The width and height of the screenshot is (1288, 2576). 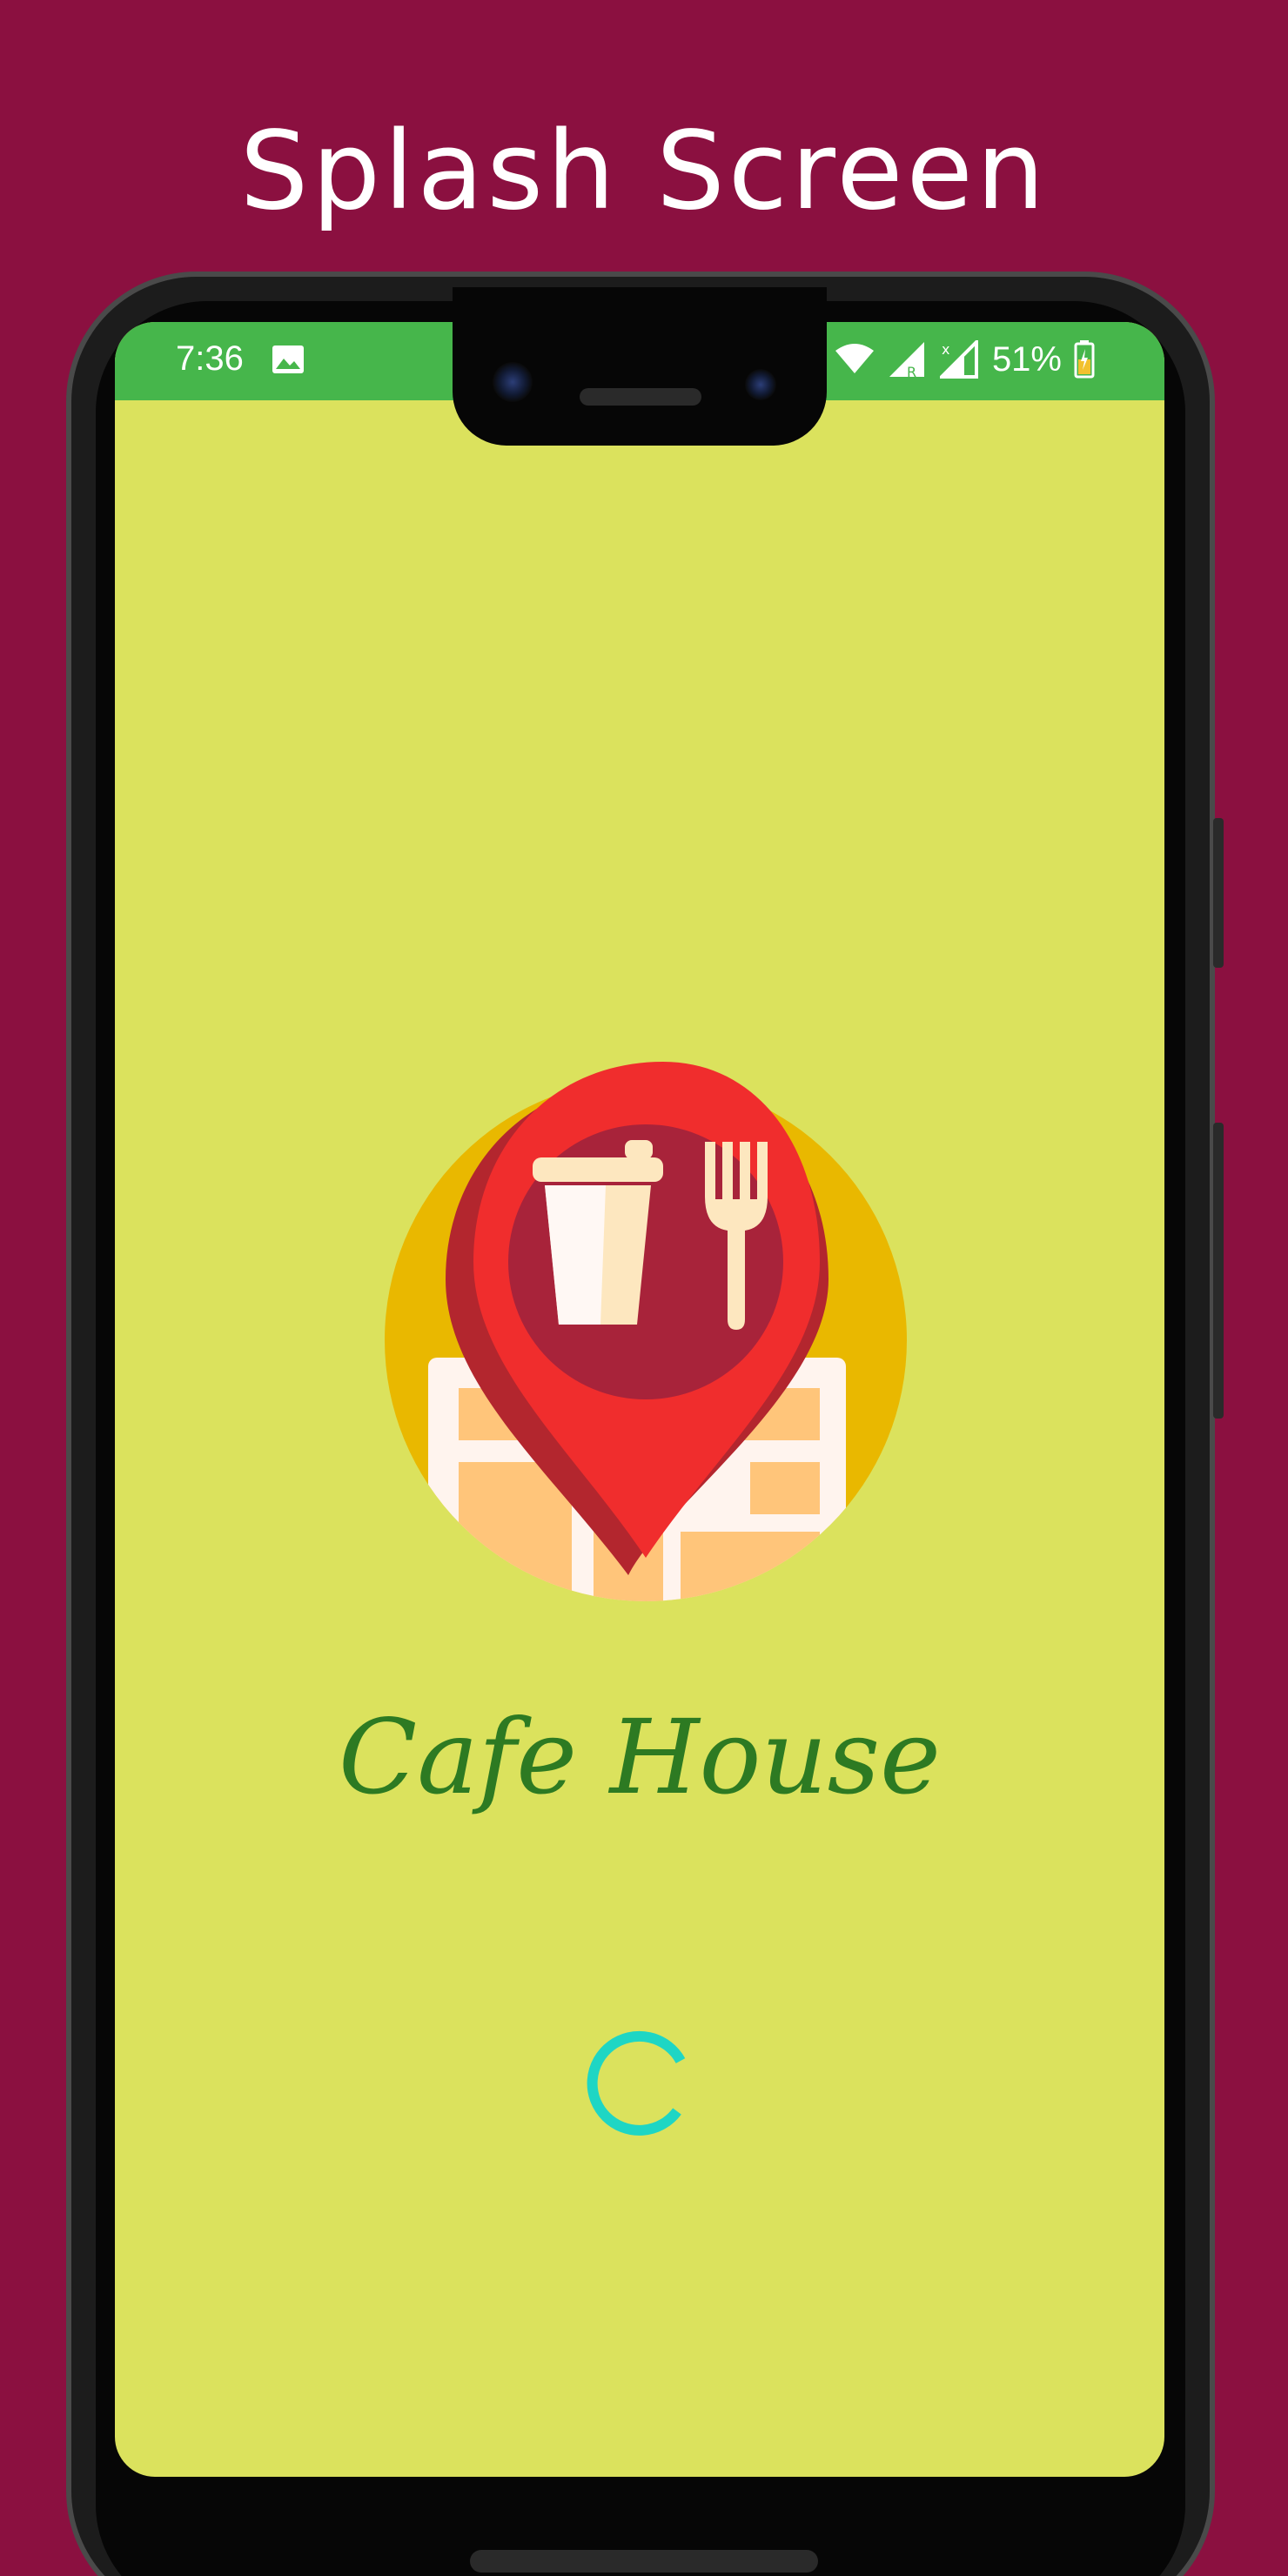 I want to click on wifi-icon, so click(x=854, y=359).